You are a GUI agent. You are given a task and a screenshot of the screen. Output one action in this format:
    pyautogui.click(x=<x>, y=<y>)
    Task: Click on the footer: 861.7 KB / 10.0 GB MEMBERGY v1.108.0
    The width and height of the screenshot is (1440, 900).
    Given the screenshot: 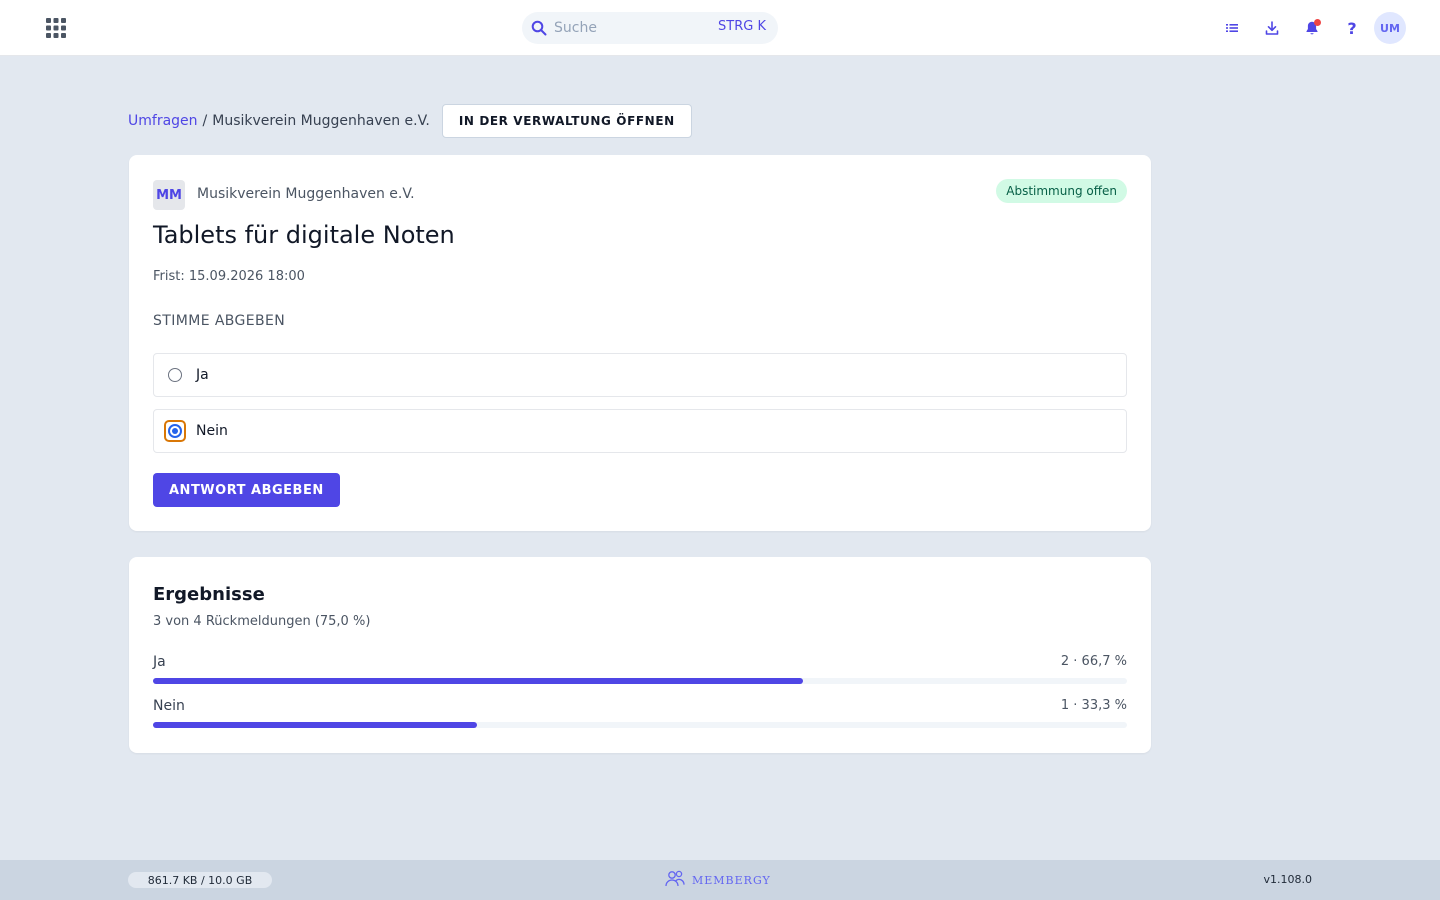 What is the action you would take?
    pyautogui.click(x=720, y=880)
    